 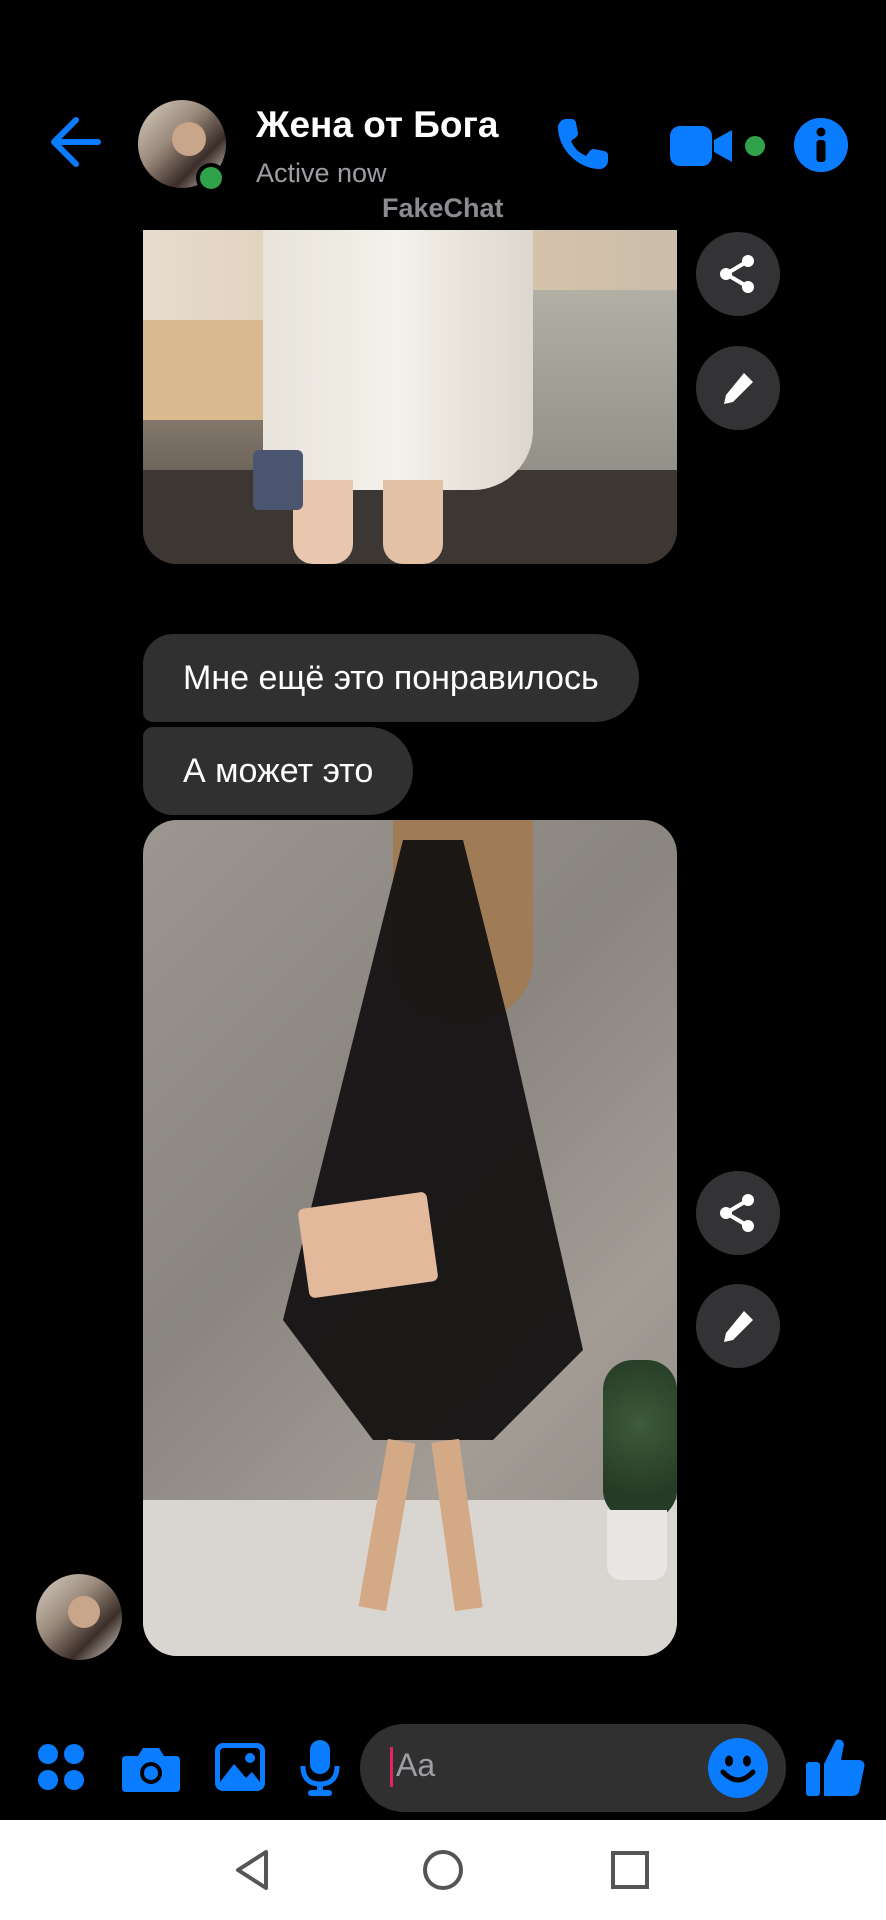 What do you see at coordinates (321, 173) in the screenshot?
I see `contact-status: Active now` at bounding box center [321, 173].